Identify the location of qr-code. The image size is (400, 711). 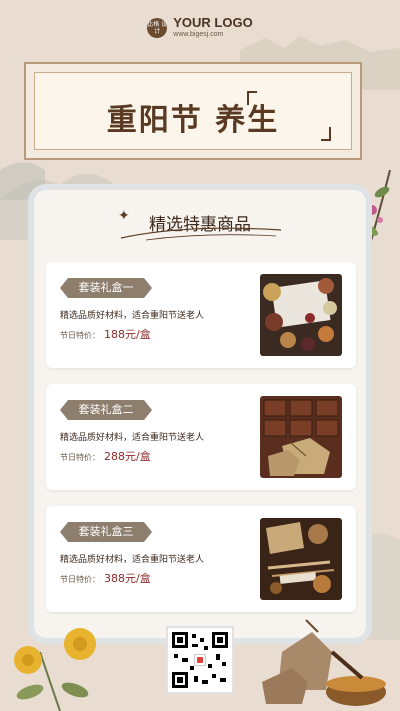
(200, 660).